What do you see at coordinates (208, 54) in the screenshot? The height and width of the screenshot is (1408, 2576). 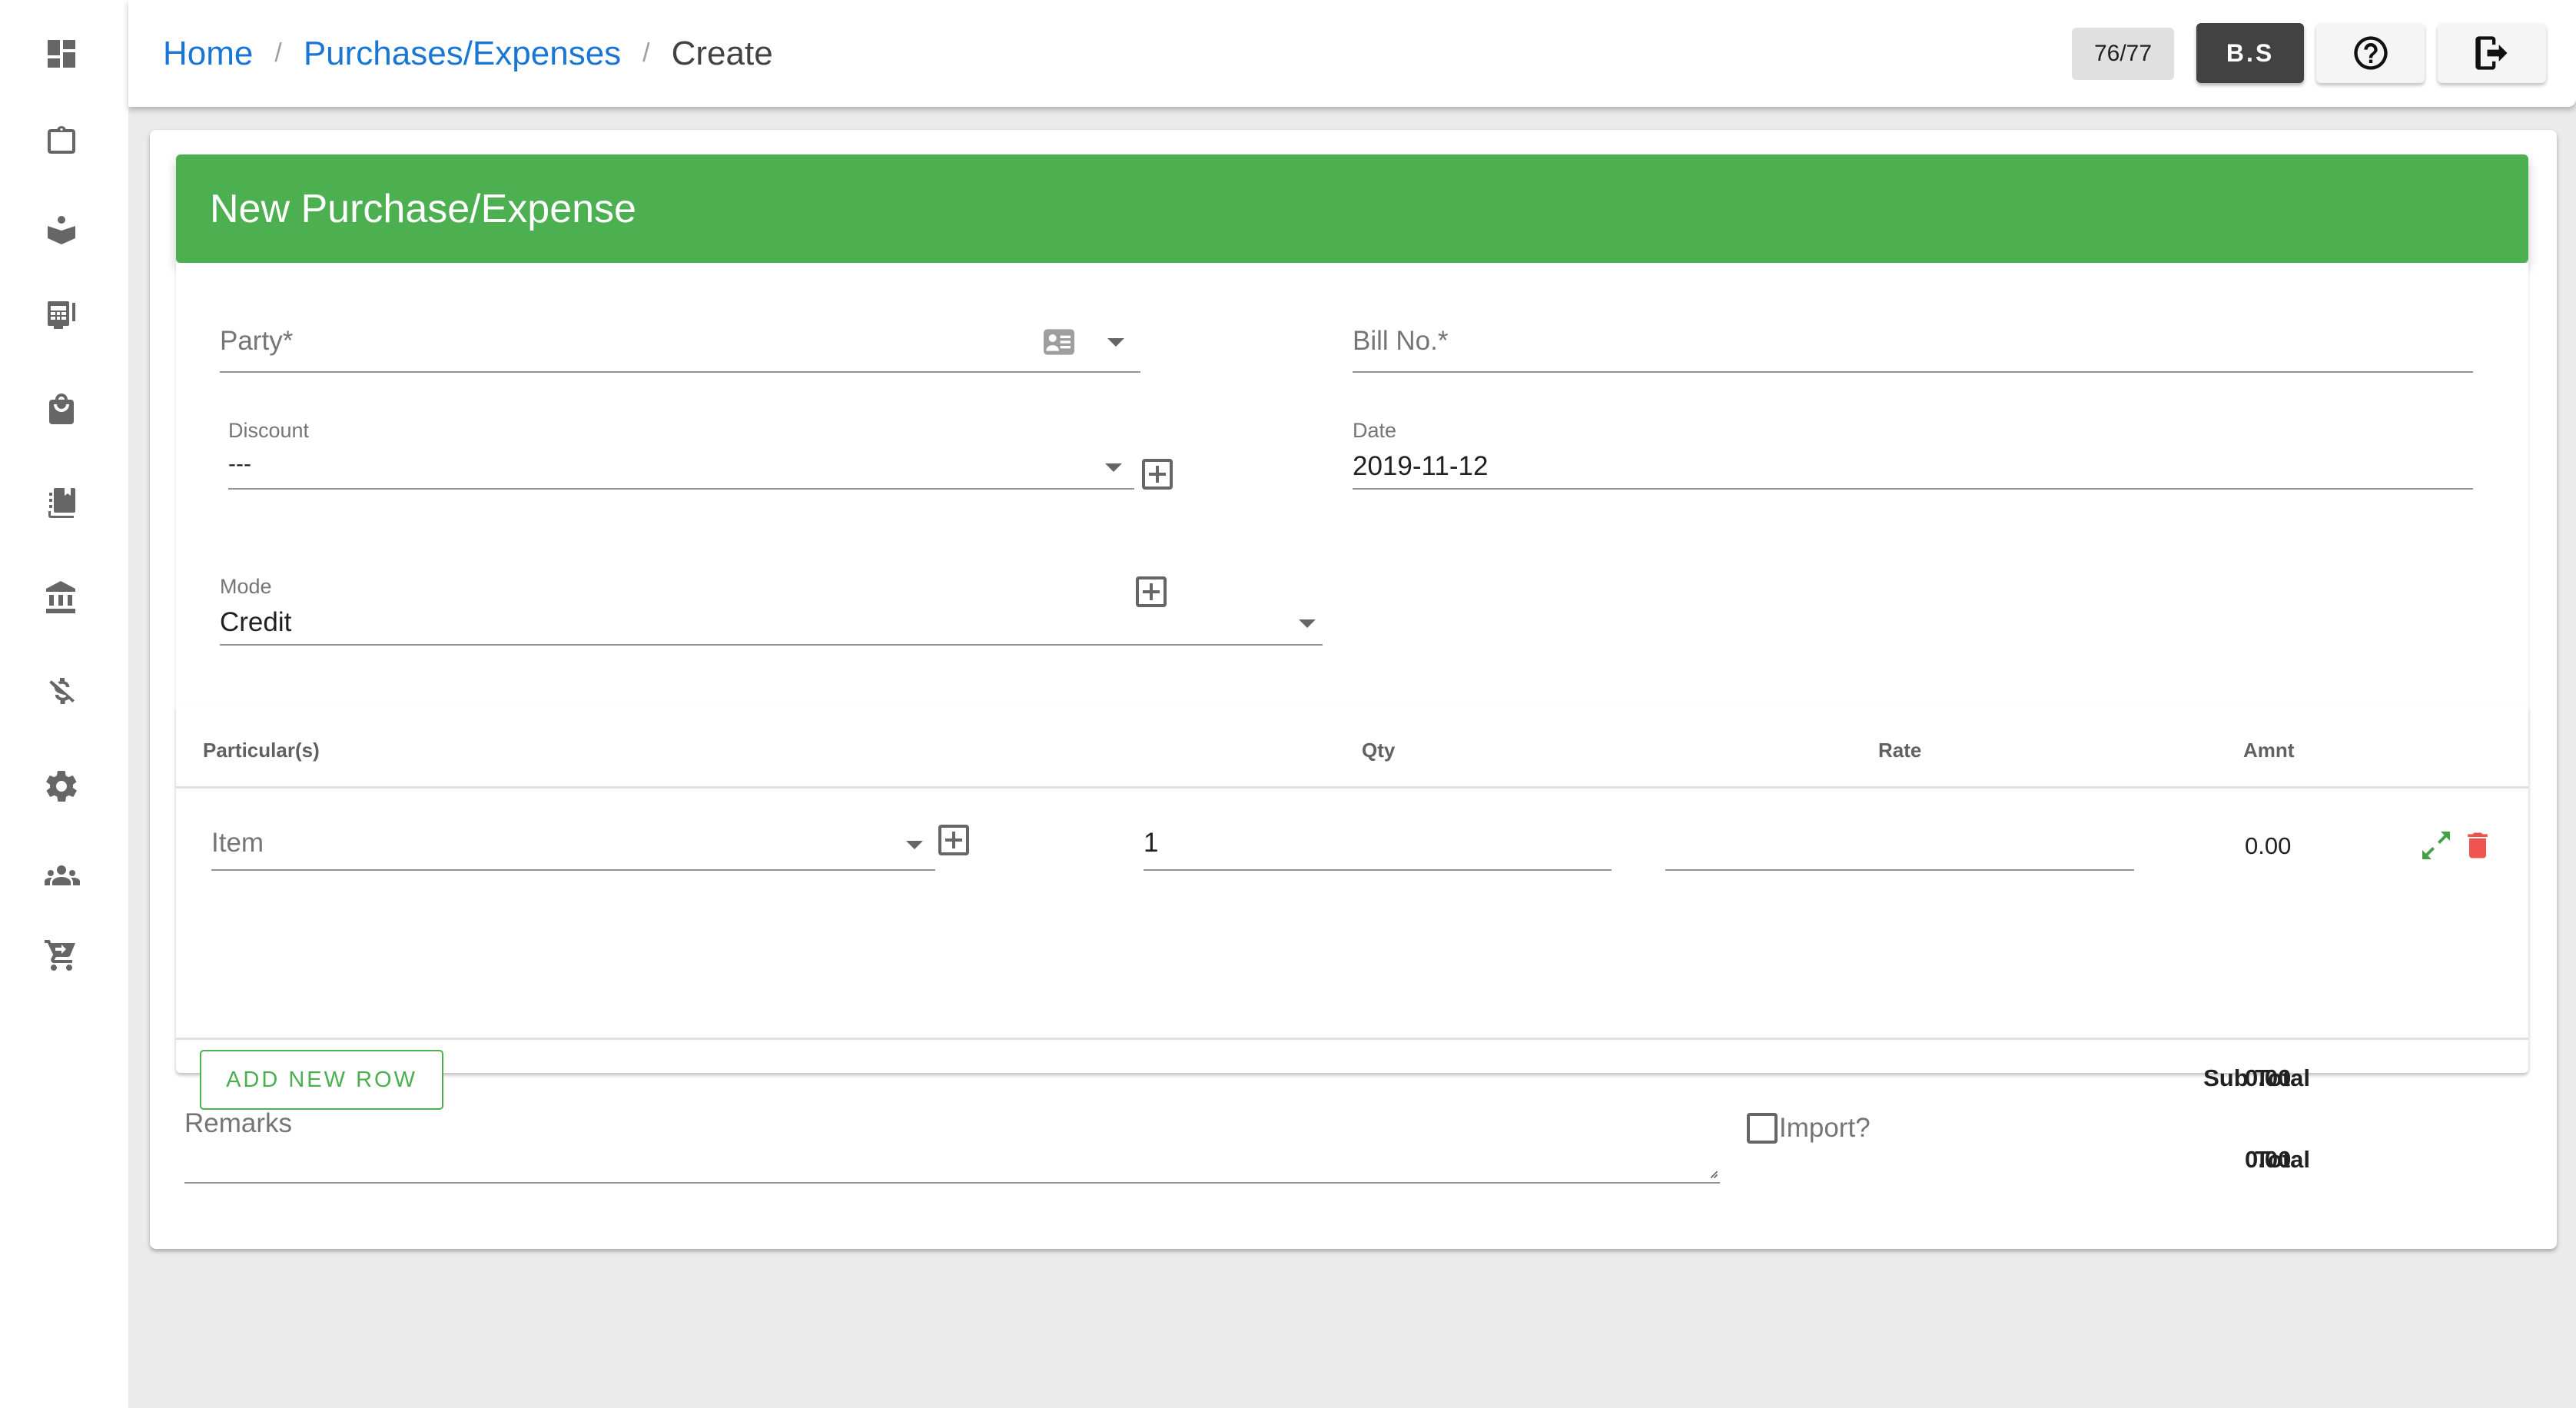 I see `breadcrumb-home: Home` at bounding box center [208, 54].